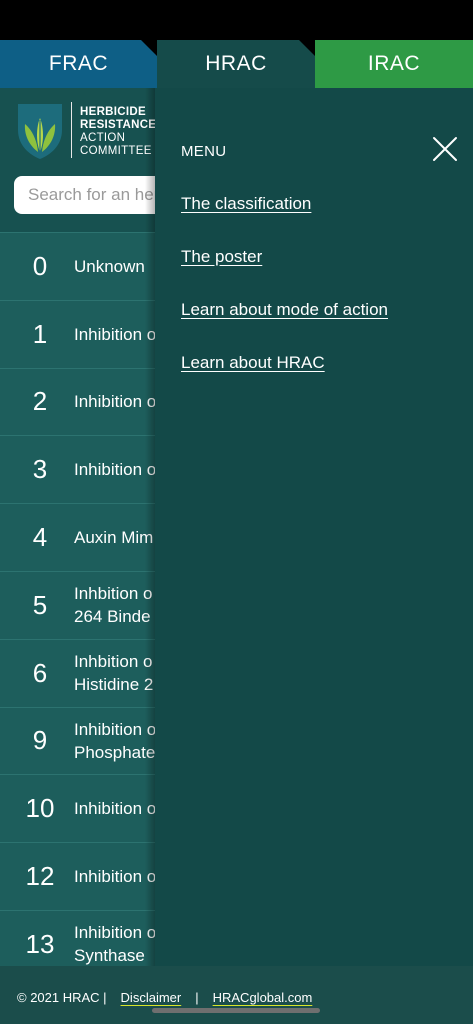 The height and width of the screenshot is (1024, 473). Describe the element at coordinates (151, 997) in the screenshot. I see `disclaimer-link: Disclaimer` at that location.